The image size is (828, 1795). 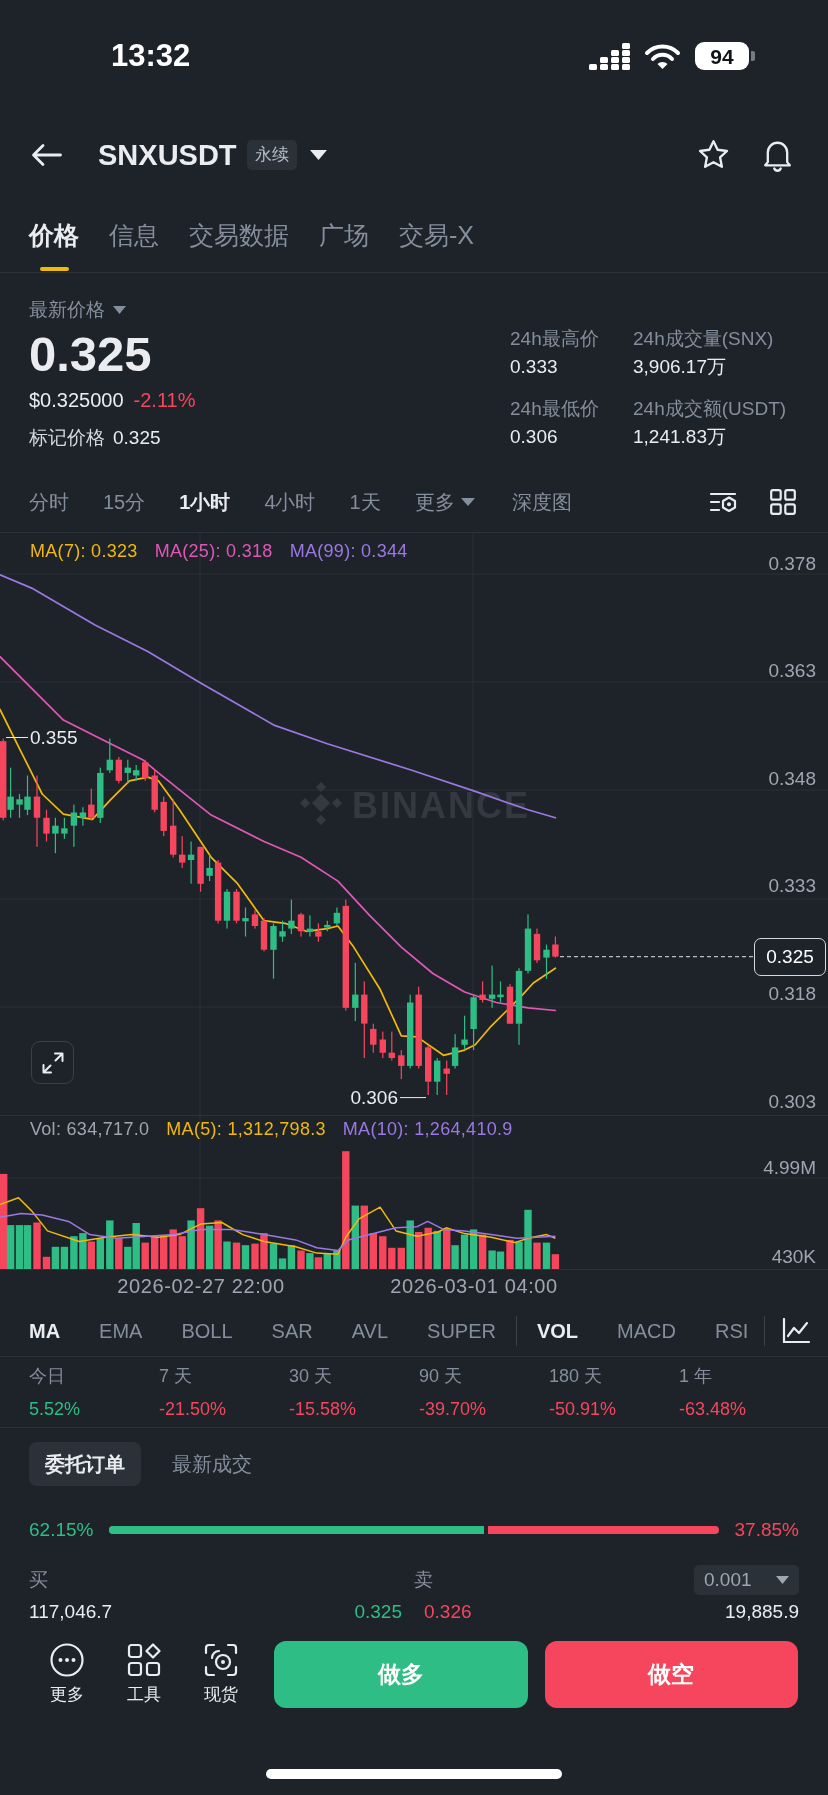 I want to click on back-arrow-icon, so click(x=46, y=155).